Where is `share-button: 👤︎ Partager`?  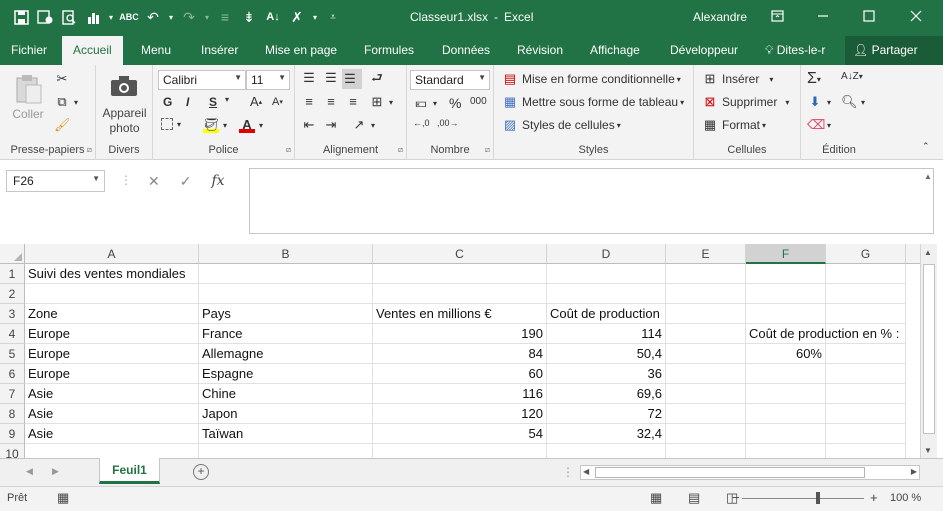 share-button: 👤︎ Partager is located at coordinates (894, 50).